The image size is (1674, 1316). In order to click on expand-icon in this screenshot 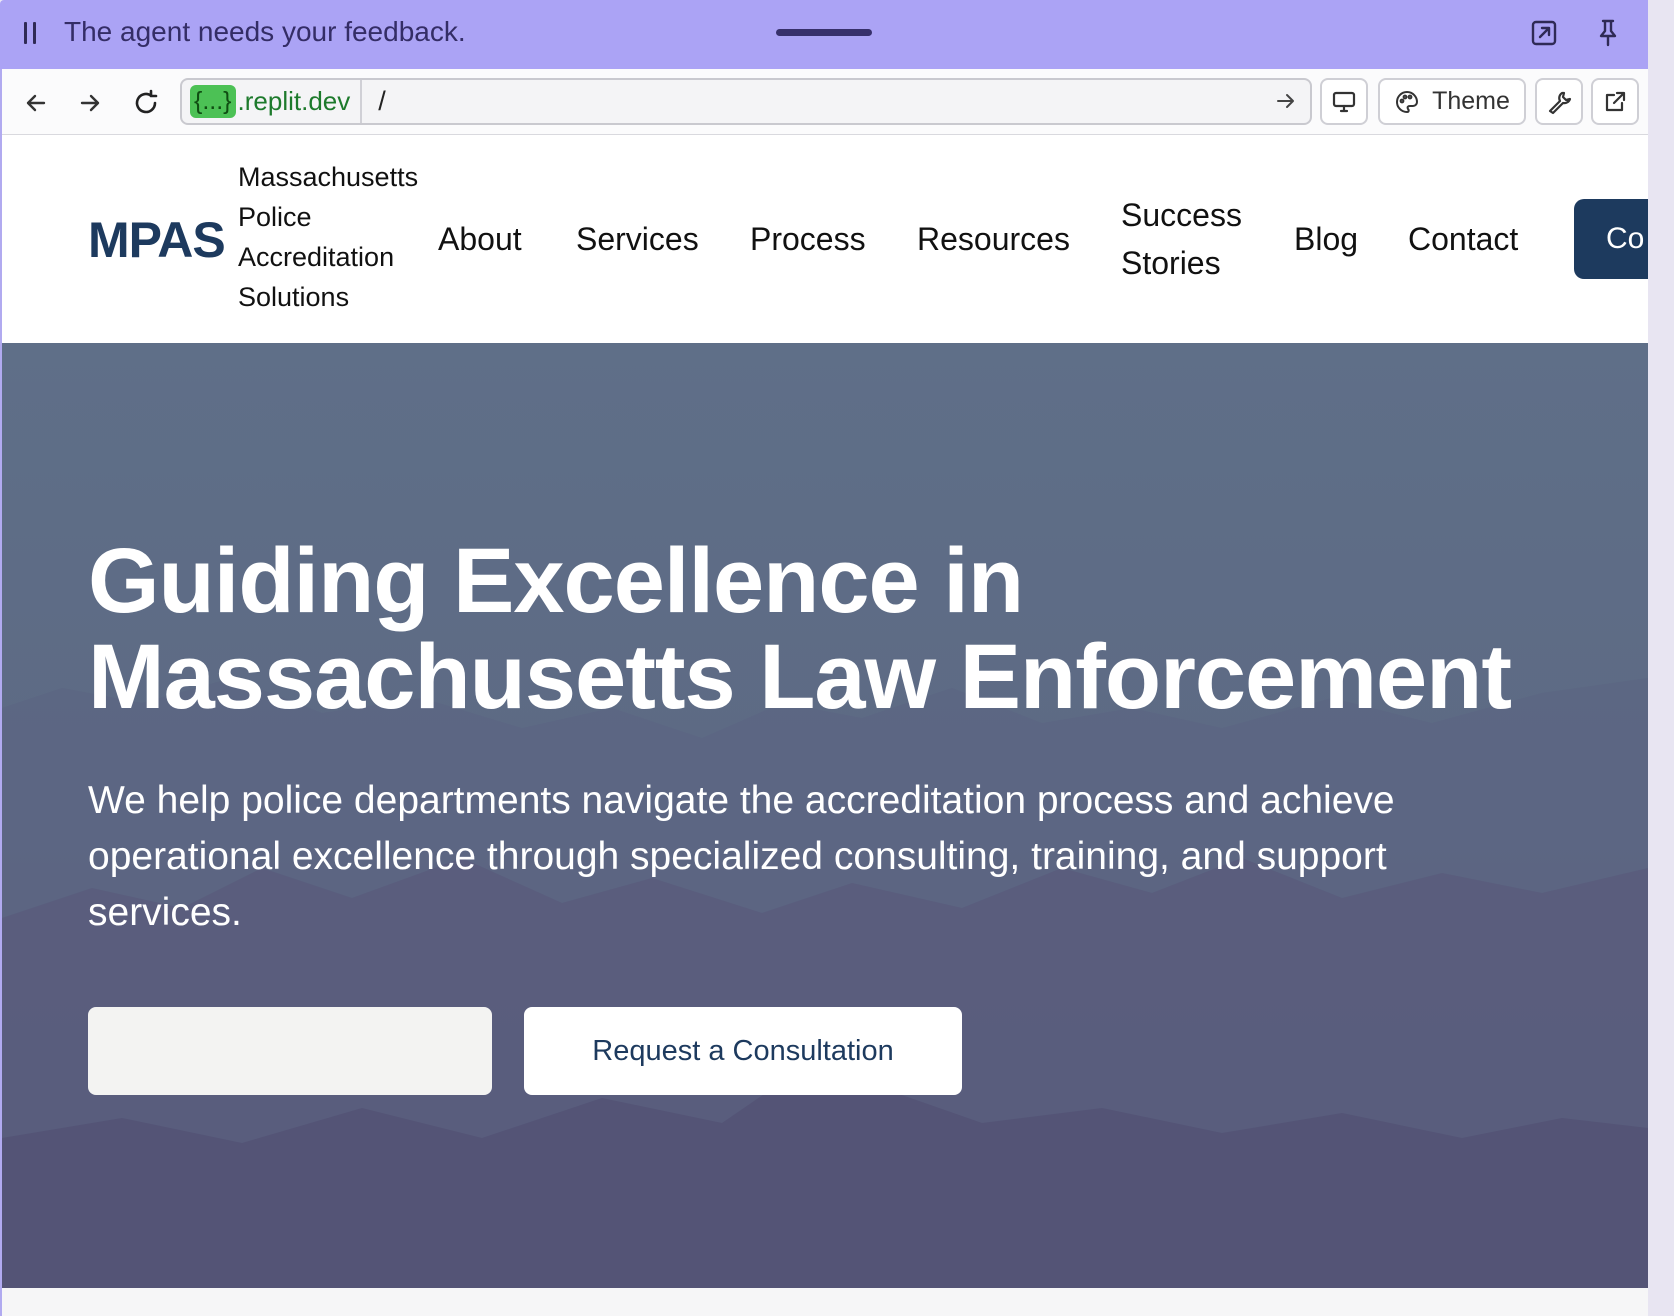, I will do `click(1544, 33)`.